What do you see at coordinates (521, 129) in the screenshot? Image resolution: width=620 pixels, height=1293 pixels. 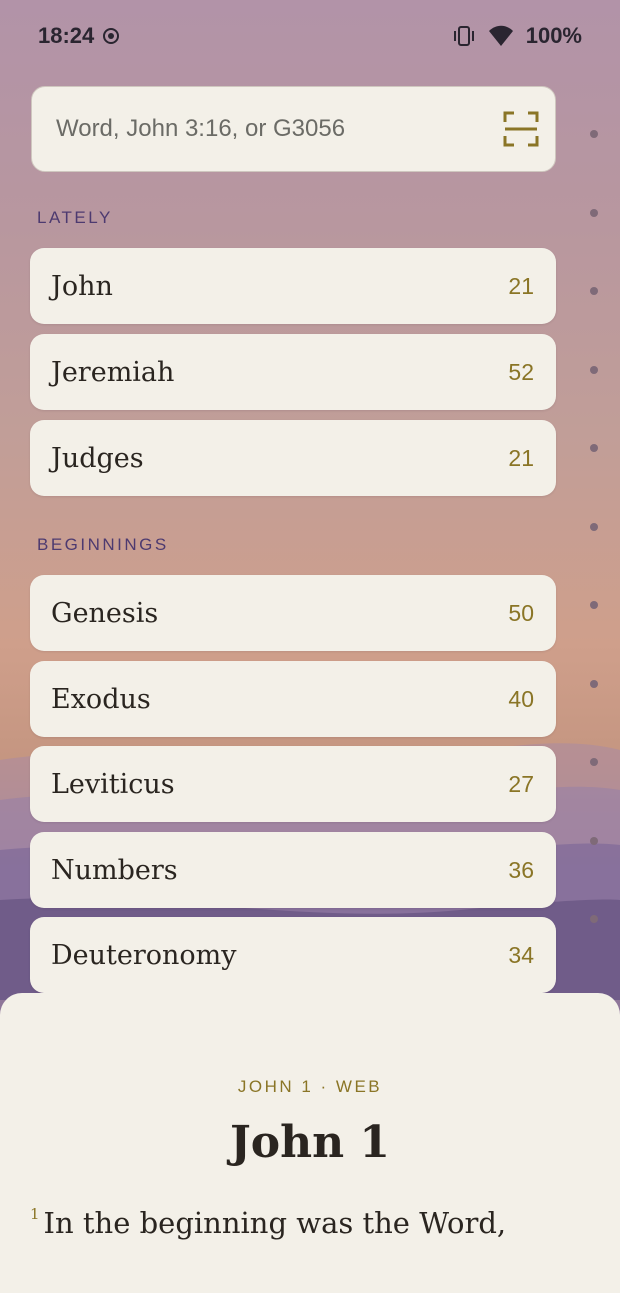 I see `scan-icon` at bounding box center [521, 129].